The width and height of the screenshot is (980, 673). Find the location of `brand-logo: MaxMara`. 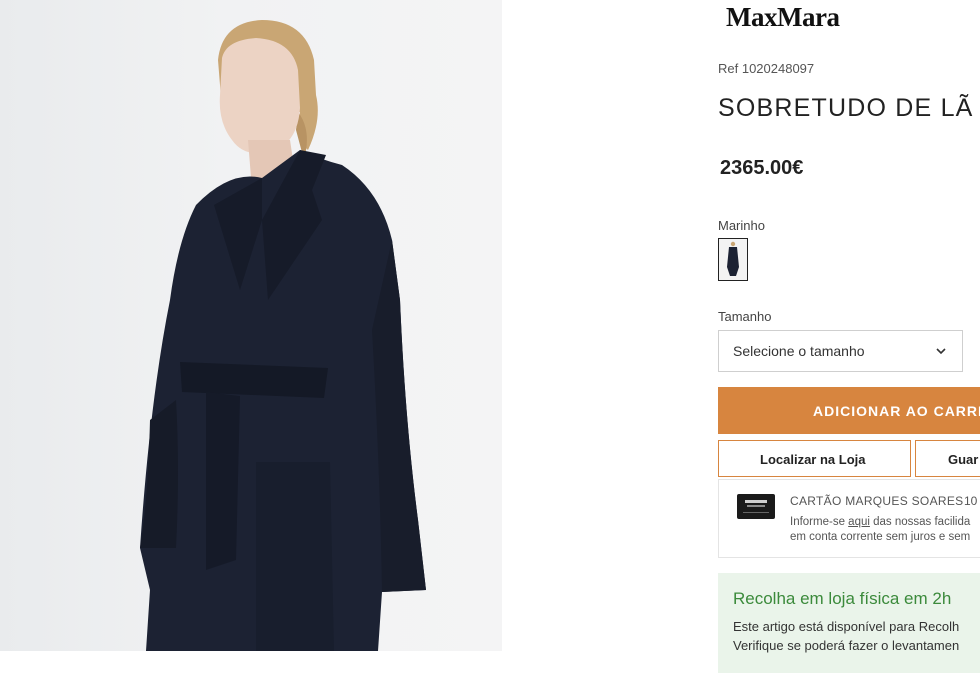

brand-logo: MaxMara is located at coordinates (783, 17).